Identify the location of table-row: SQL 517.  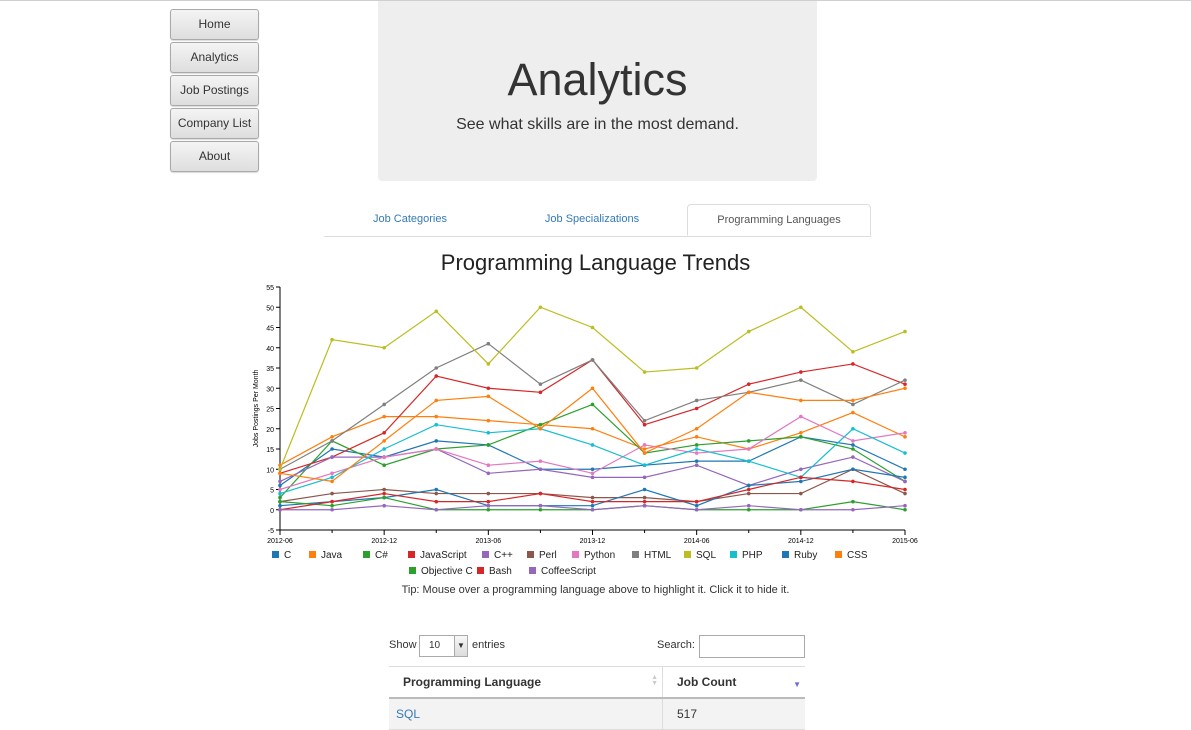
(597, 713).